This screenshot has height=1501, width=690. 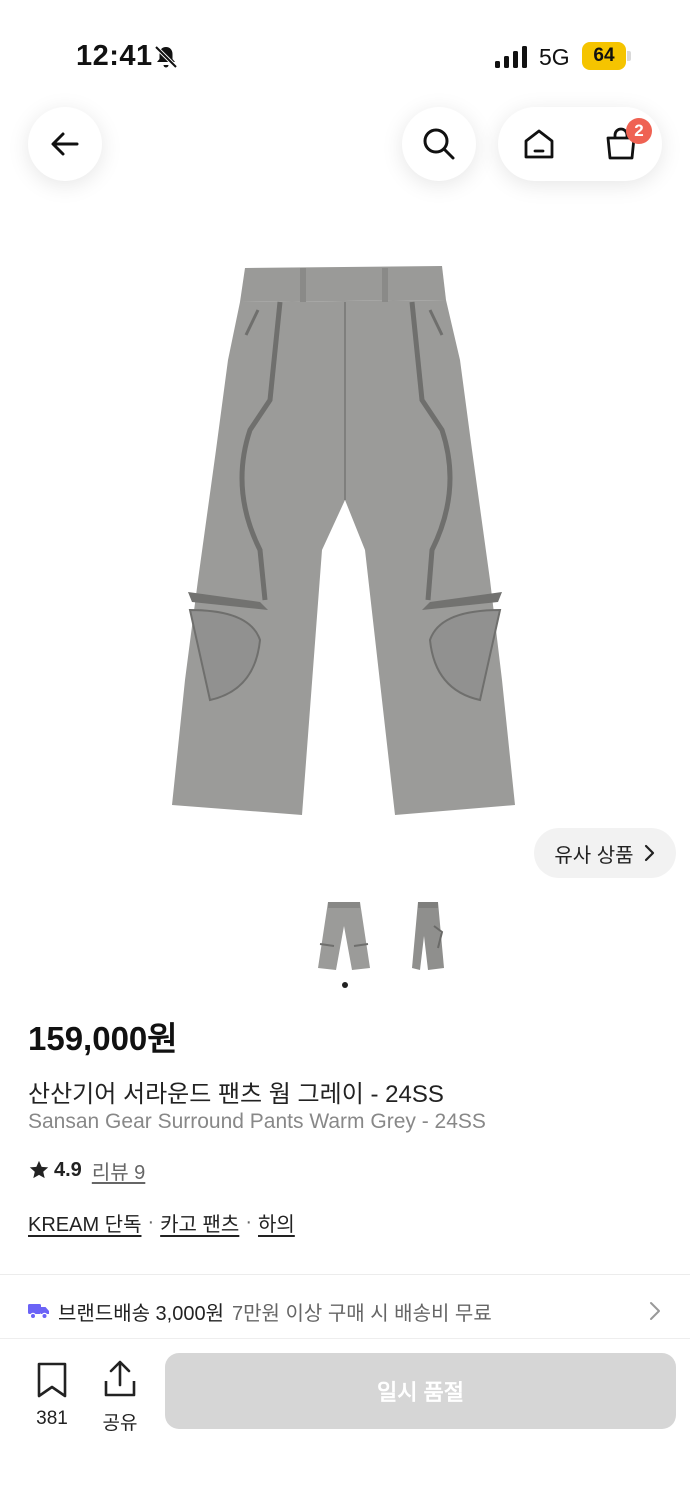 What do you see at coordinates (362, 1313) in the screenshot?
I see `shipping-note: 7만원 이상 구매 시 배송비 무료` at bounding box center [362, 1313].